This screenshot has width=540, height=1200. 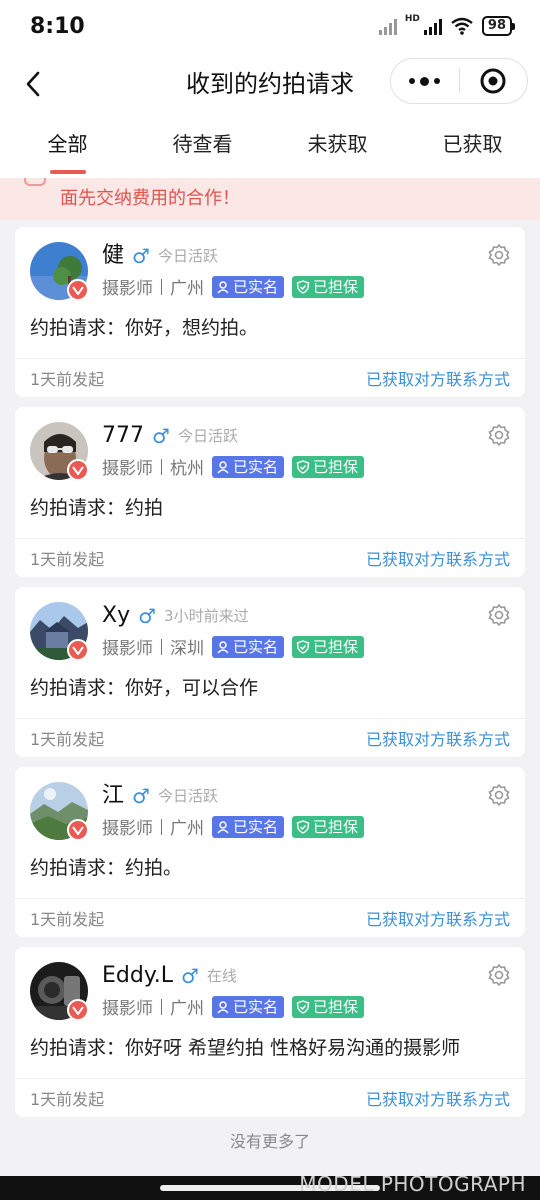 What do you see at coordinates (472, 145) in the screenshot?
I see `tab-obtained: 已获取` at bounding box center [472, 145].